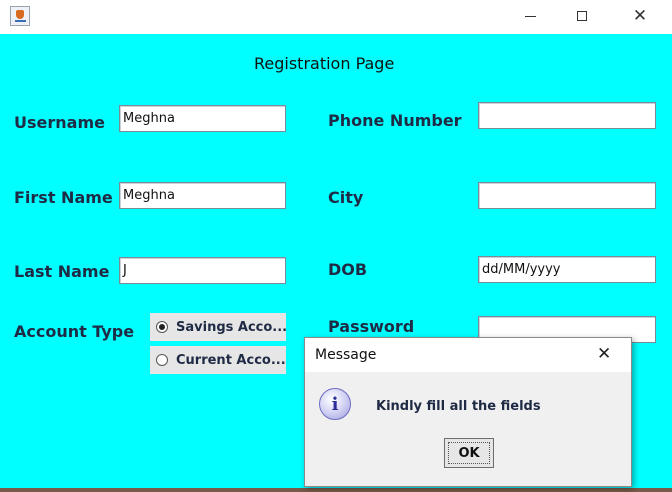  Describe the element at coordinates (395, 120) in the screenshot. I see `phone-number-label: Phone Number` at that location.